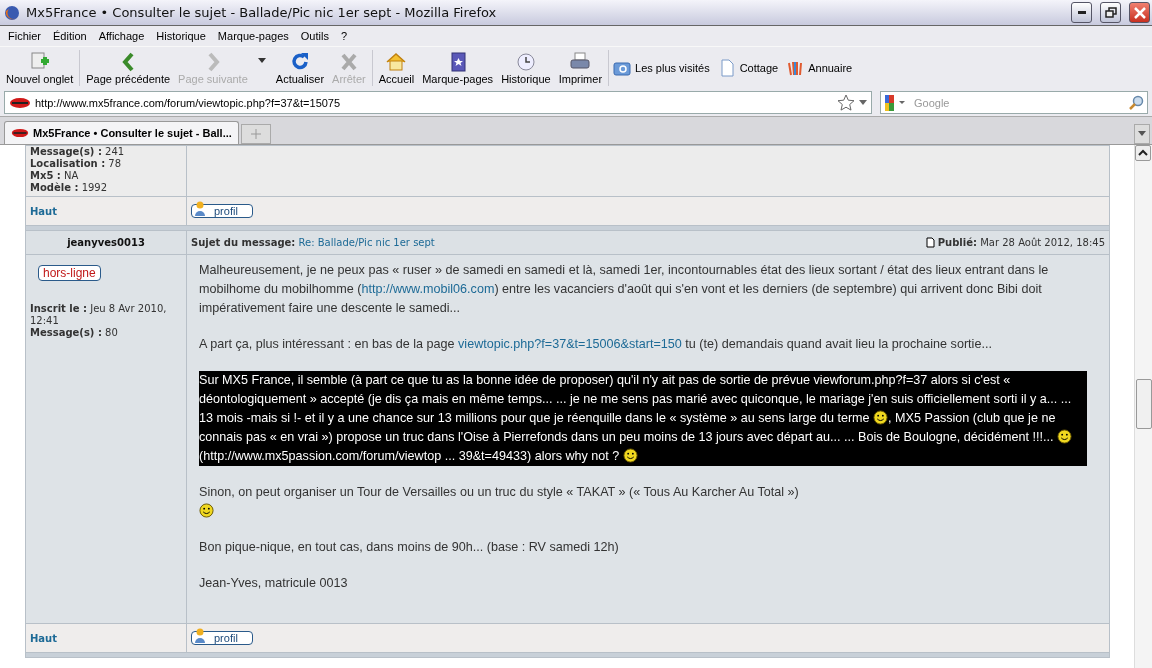 The height and width of the screenshot is (668, 1152). I want to click on document-icon, so click(930, 242).